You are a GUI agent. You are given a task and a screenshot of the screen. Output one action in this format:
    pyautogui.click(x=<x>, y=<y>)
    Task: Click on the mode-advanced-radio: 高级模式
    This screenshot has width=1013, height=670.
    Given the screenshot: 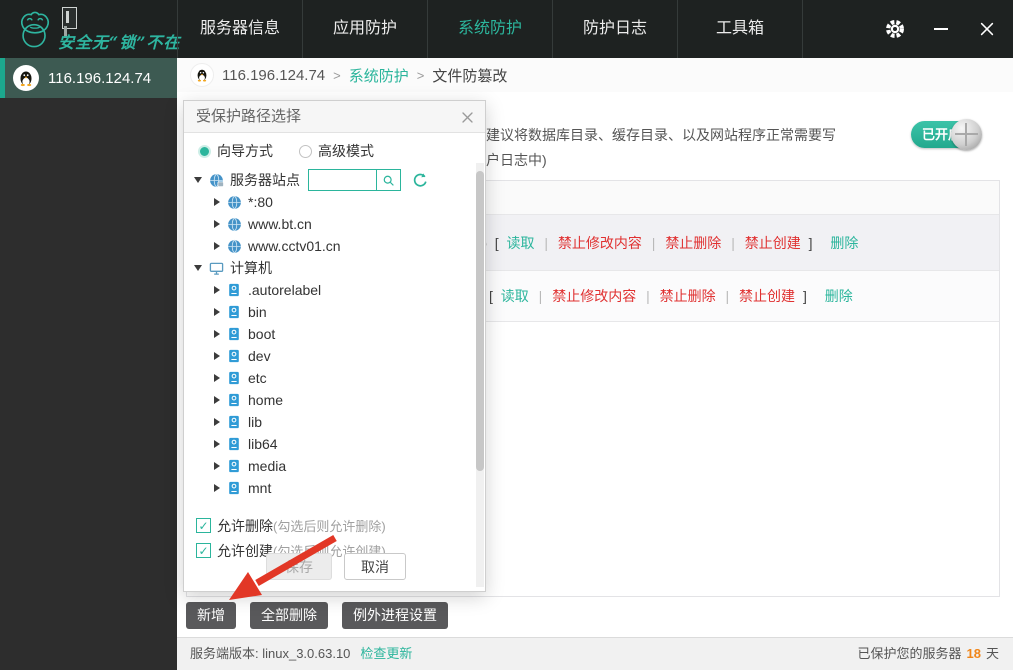 What is the action you would take?
    pyautogui.click(x=336, y=151)
    